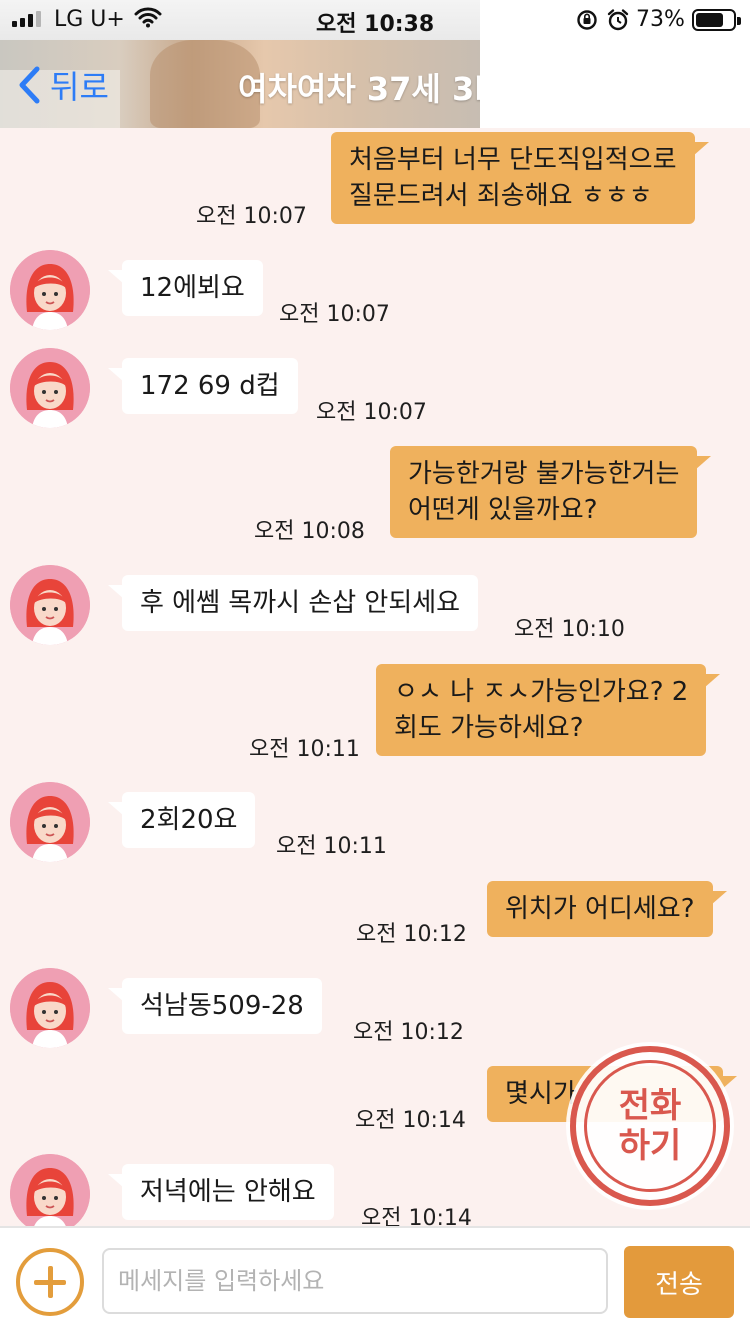 The height and width of the screenshot is (1334, 750). I want to click on message-text: 172 69 d컵, so click(210, 386).